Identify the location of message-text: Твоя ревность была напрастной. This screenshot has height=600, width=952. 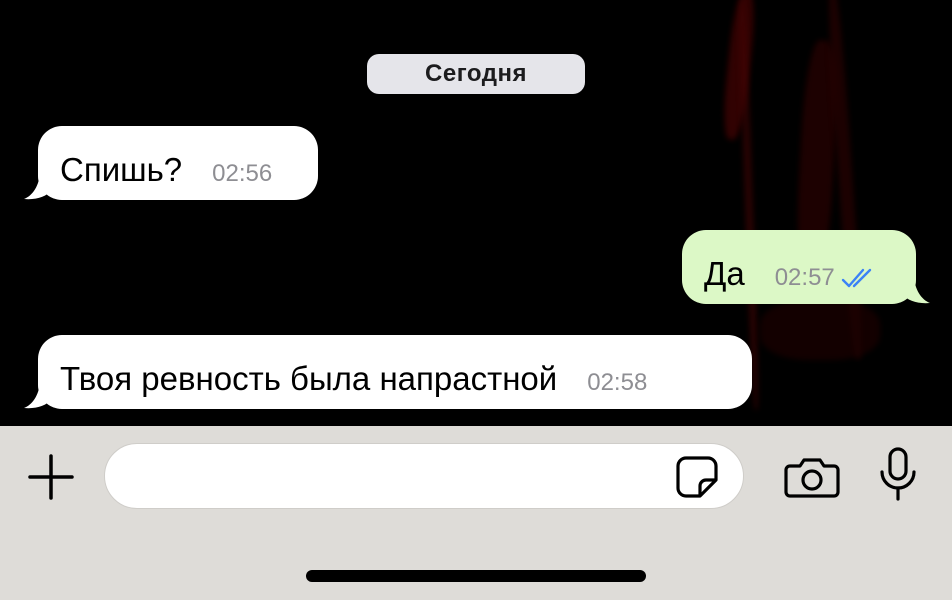
(309, 378).